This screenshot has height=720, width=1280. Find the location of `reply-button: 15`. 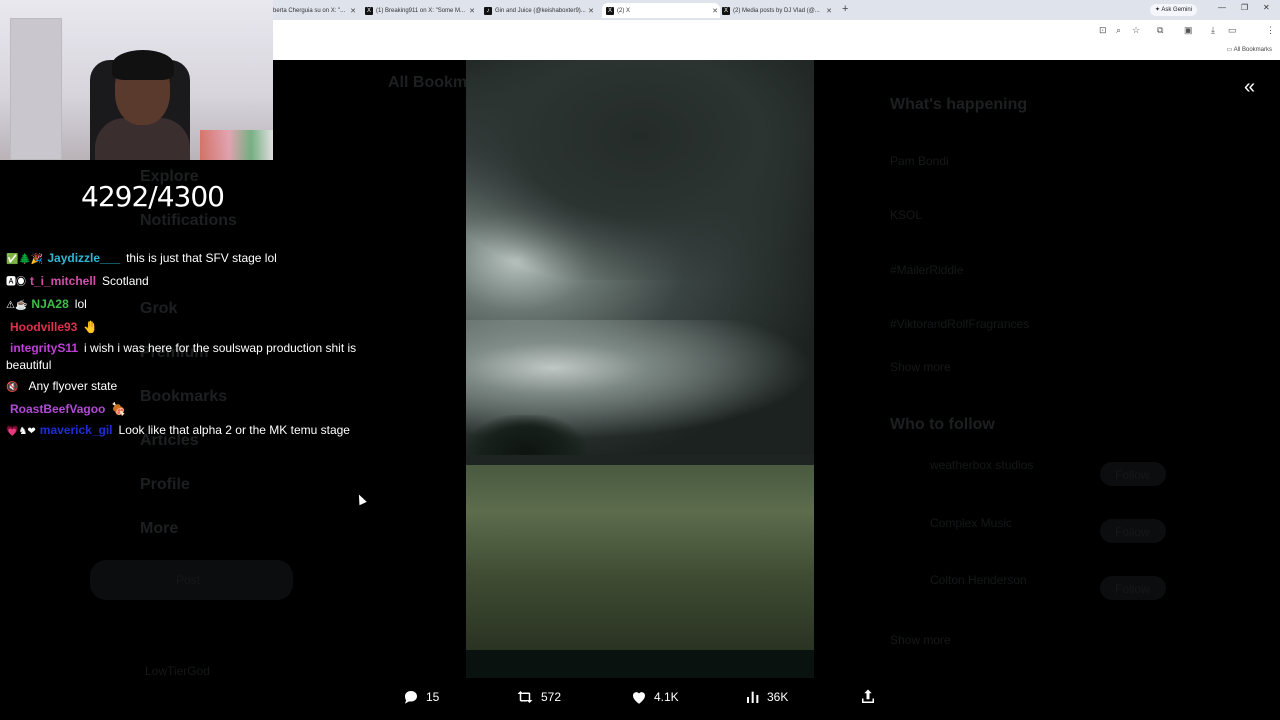

reply-button: 15 is located at coordinates (420, 697).